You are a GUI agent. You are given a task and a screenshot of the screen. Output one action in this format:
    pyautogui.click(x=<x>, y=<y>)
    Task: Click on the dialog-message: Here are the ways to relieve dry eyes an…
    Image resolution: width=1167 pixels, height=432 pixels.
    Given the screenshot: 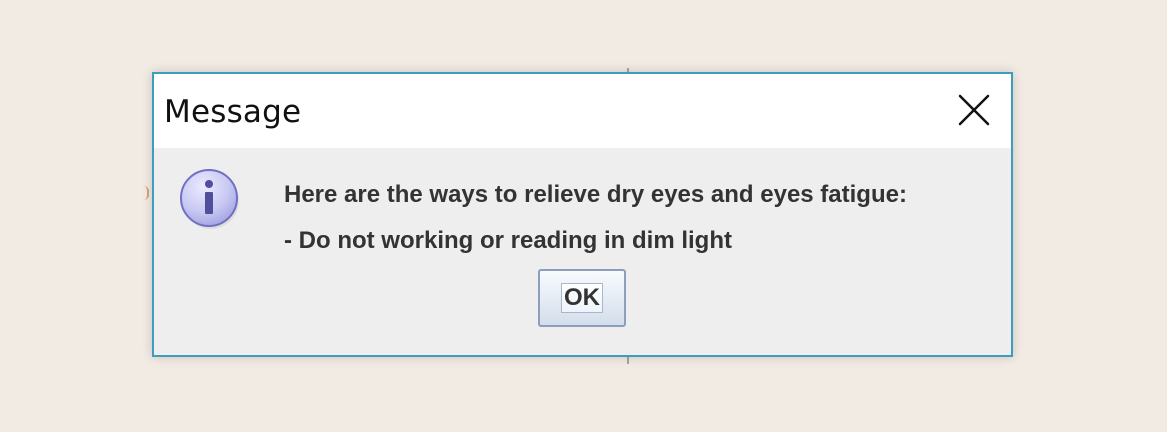 What is the action you would take?
    pyautogui.click(x=595, y=218)
    